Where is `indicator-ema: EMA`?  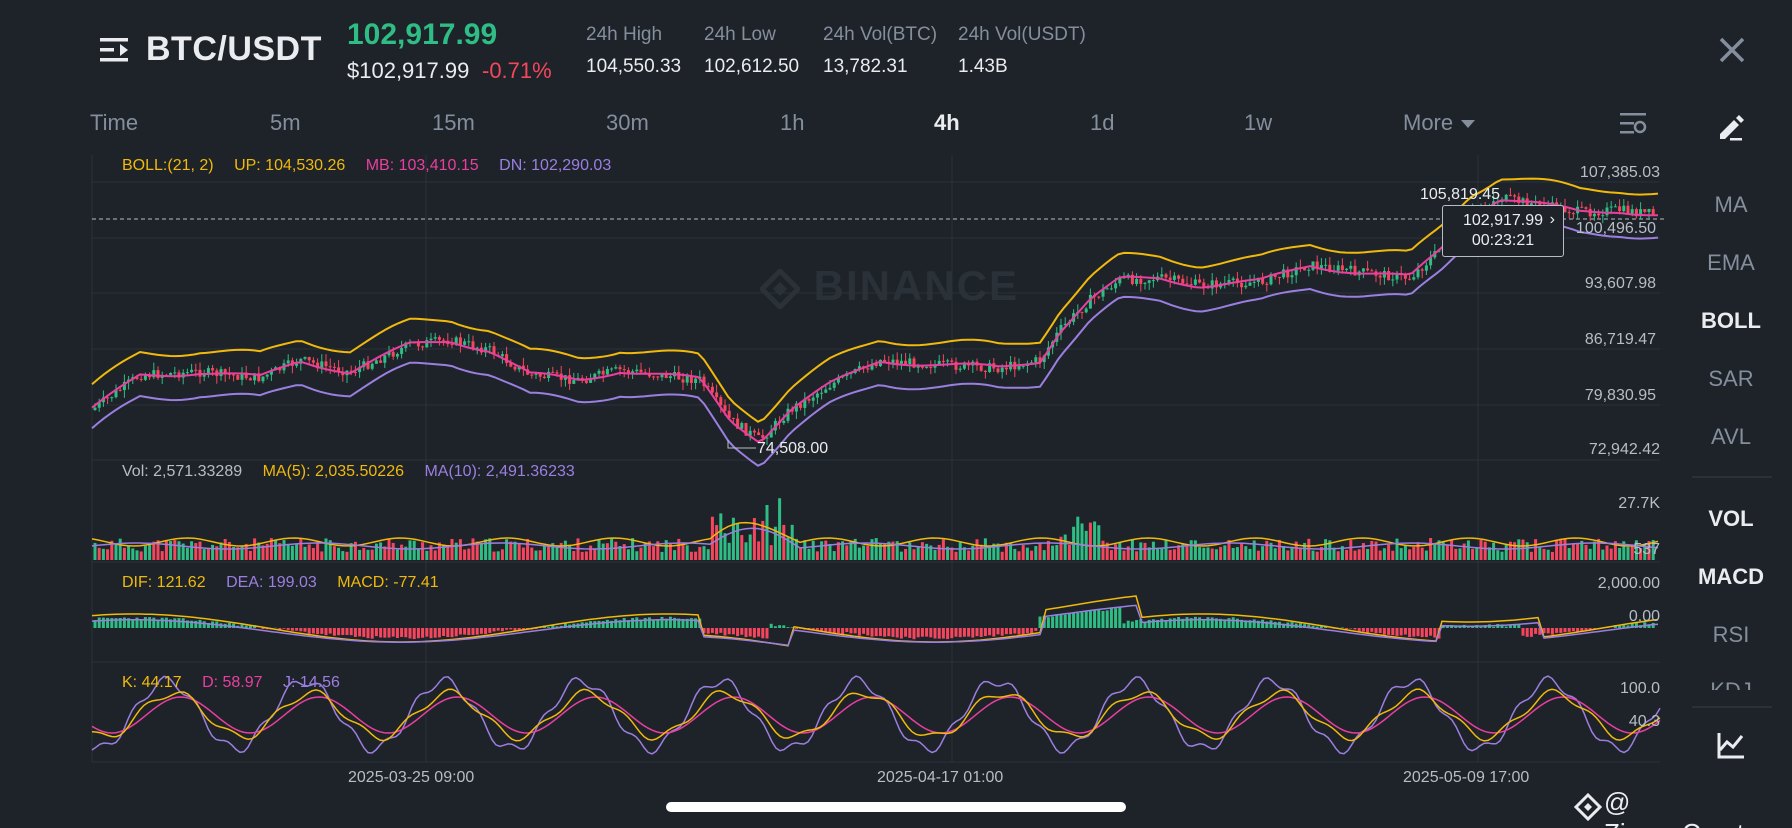 indicator-ema: EMA is located at coordinates (1731, 263).